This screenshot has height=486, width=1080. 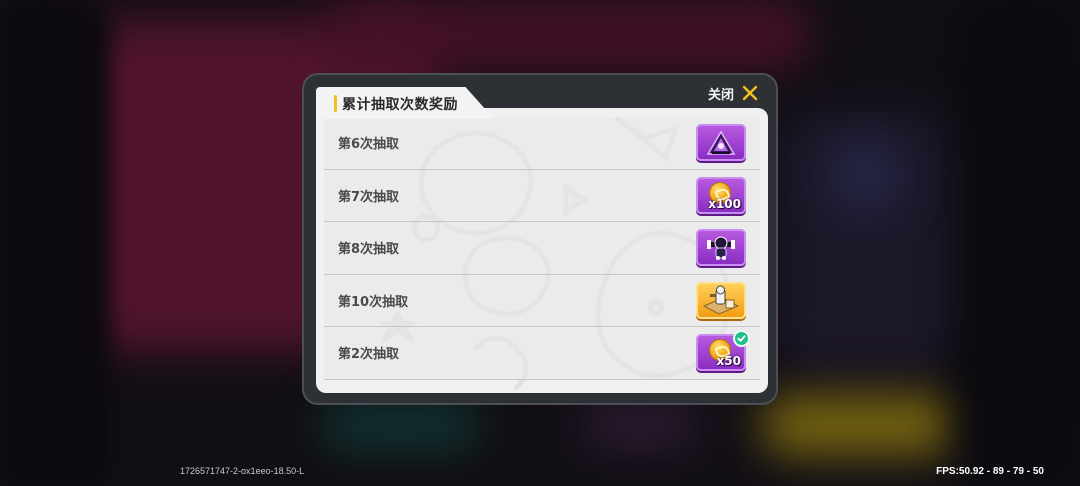 I want to click on purple-figure-icon, so click(x=721, y=142).